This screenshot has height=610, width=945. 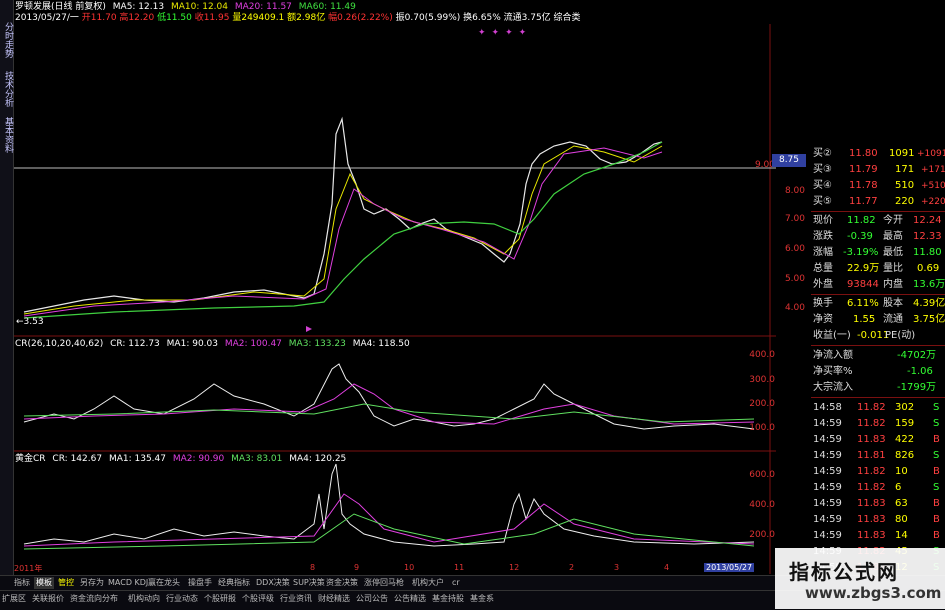 I want to click on toolbar-item: 经典指标, so click(x=234, y=583).